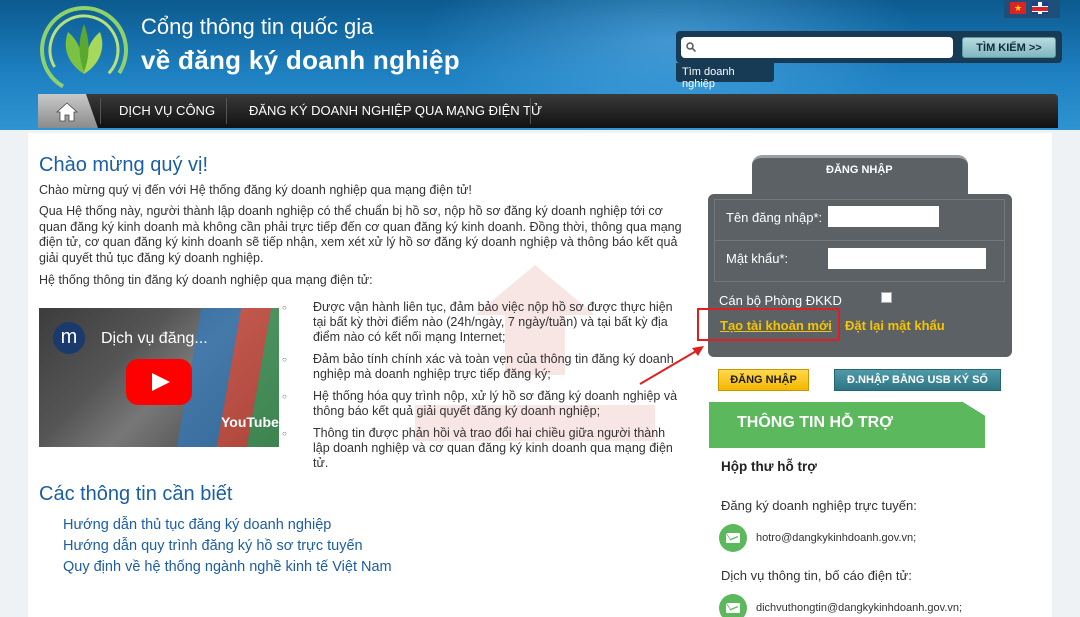 The height and width of the screenshot is (617, 1080). What do you see at coordinates (780, 300) in the screenshot?
I see `staff-checkbox-label: Cán bộ Phòng ĐKKD` at bounding box center [780, 300].